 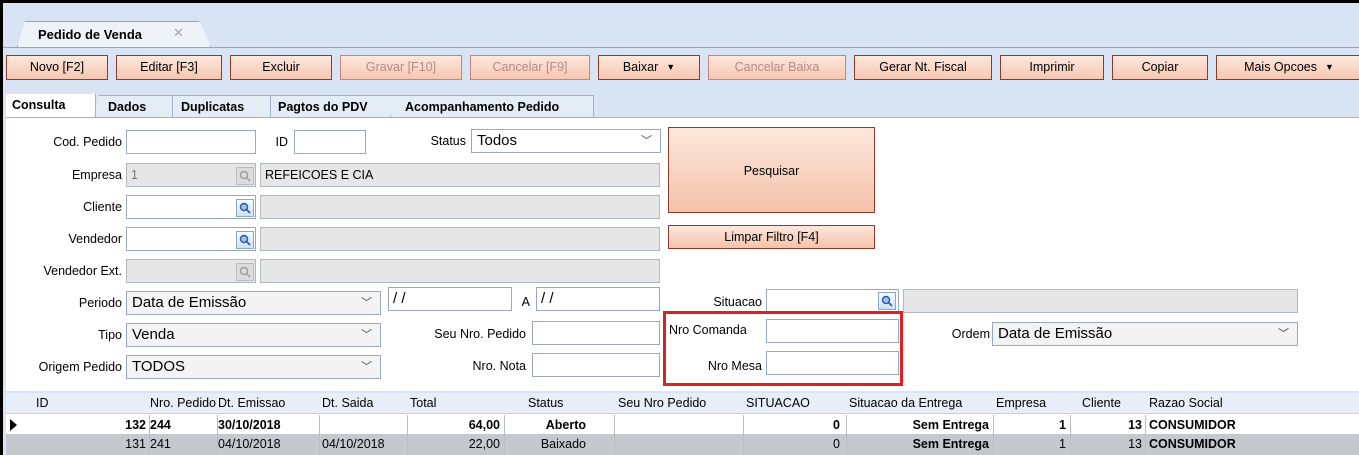 What do you see at coordinates (96, 175) in the screenshot?
I see `empresa-label: Empresa` at bounding box center [96, 175].